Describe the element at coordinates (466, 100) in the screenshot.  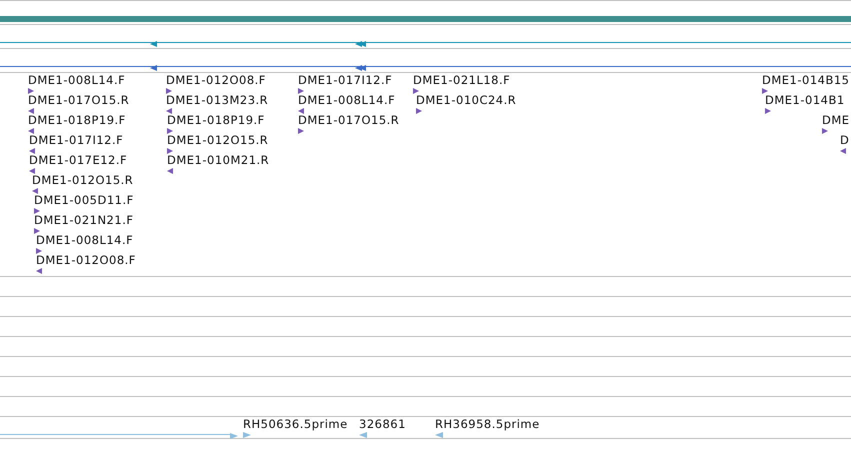
I see `feature-label: DME1-010C24.R` at that location.